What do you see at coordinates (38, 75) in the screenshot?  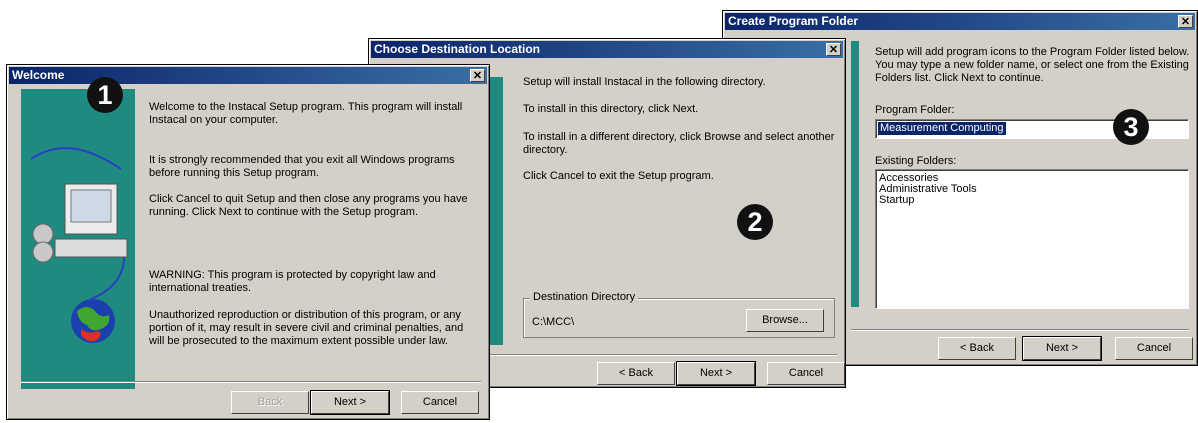 I see `dialog-title: Welcome` at bounding box center [38, 75].